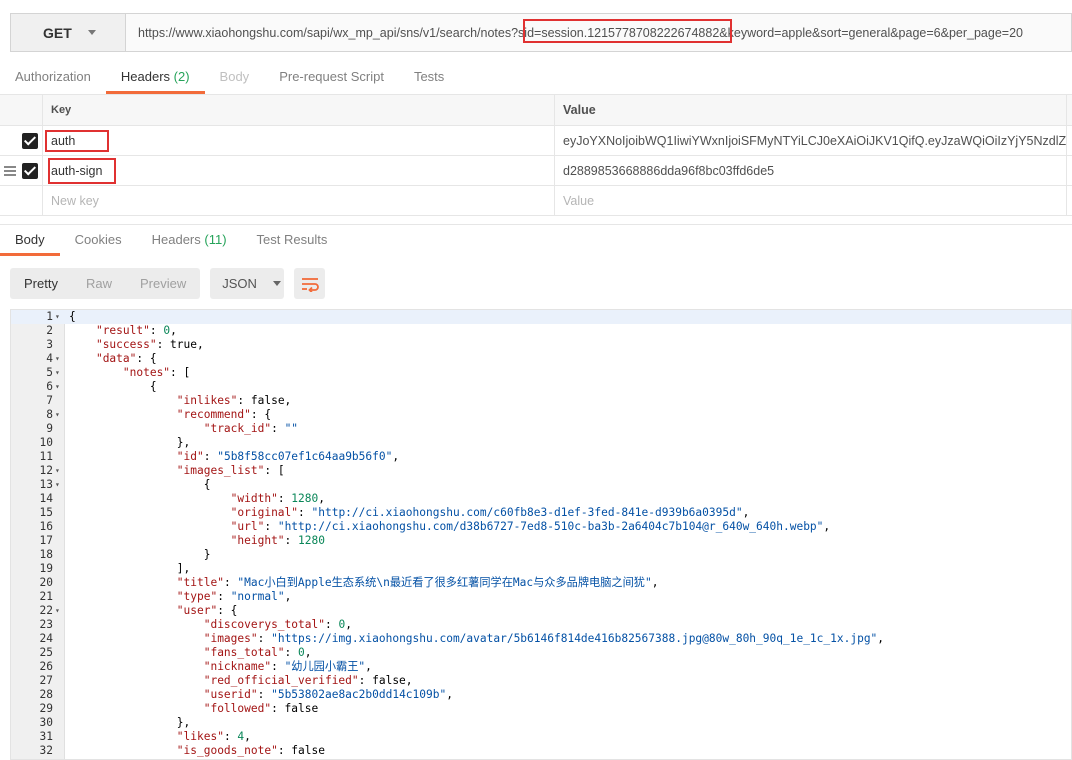 Image resolution: width=1072 pixels, height=760 pixels. What do you see at coordinates (163, 283) in the screenshot?
I see `preview-button: Preview` at bounding box center [163, 283].